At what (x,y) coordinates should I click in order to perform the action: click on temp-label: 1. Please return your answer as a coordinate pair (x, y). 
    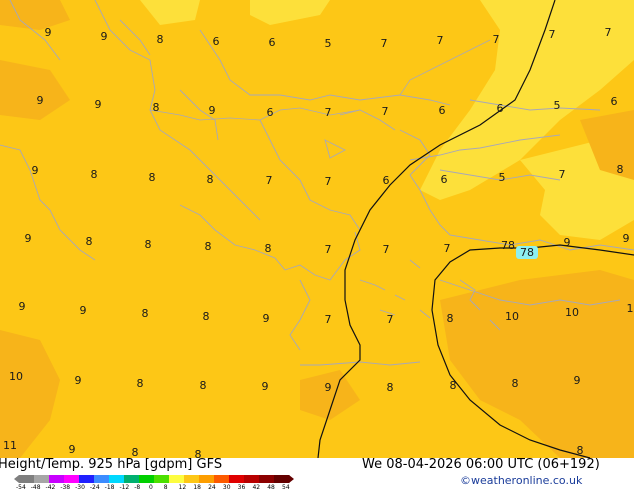
    Looking at the image, I should click on (630, 308).